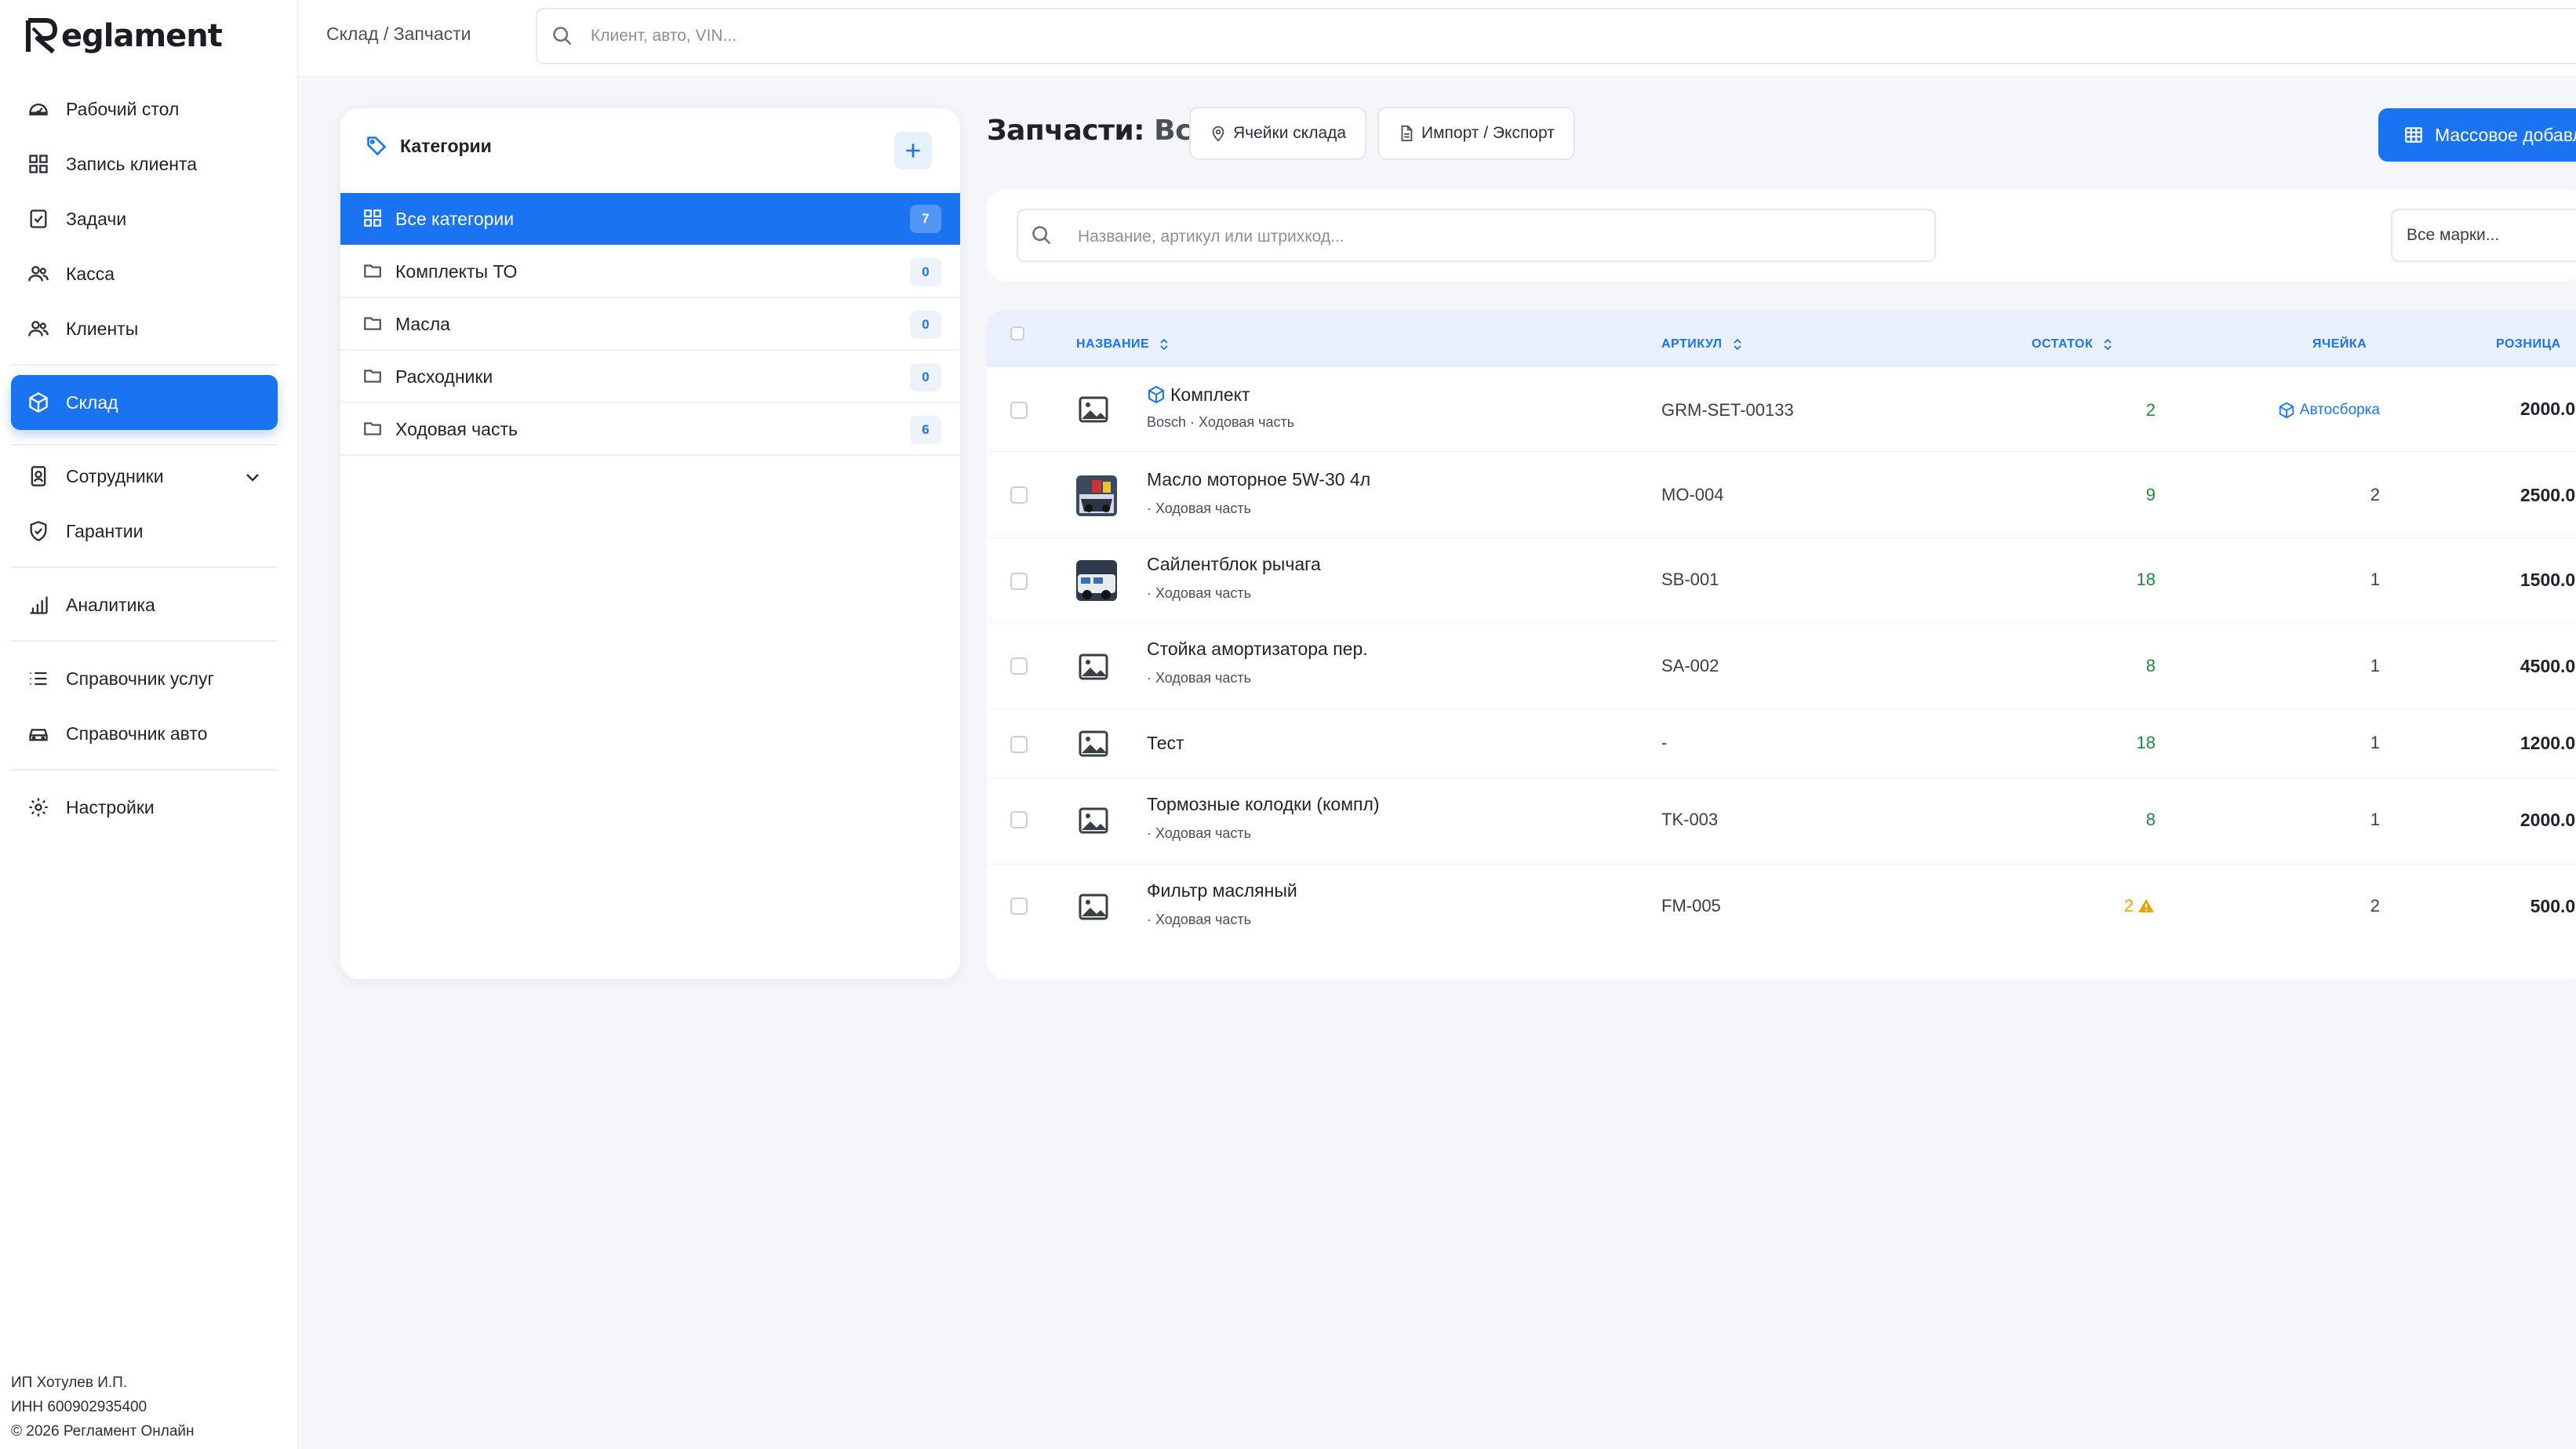 The height and width of the screenshot is (1449, 2576). Describe the element at coordinates (913, 150) in the screenshot. I see `add-category-button` at that location.